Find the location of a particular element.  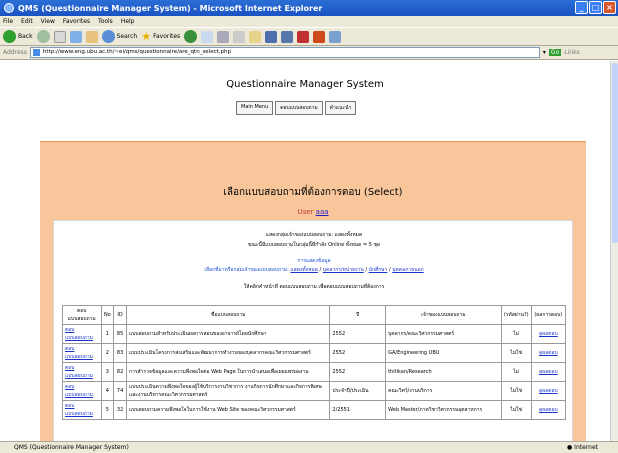

row-number: 3 is located at coordinates (107, 372).